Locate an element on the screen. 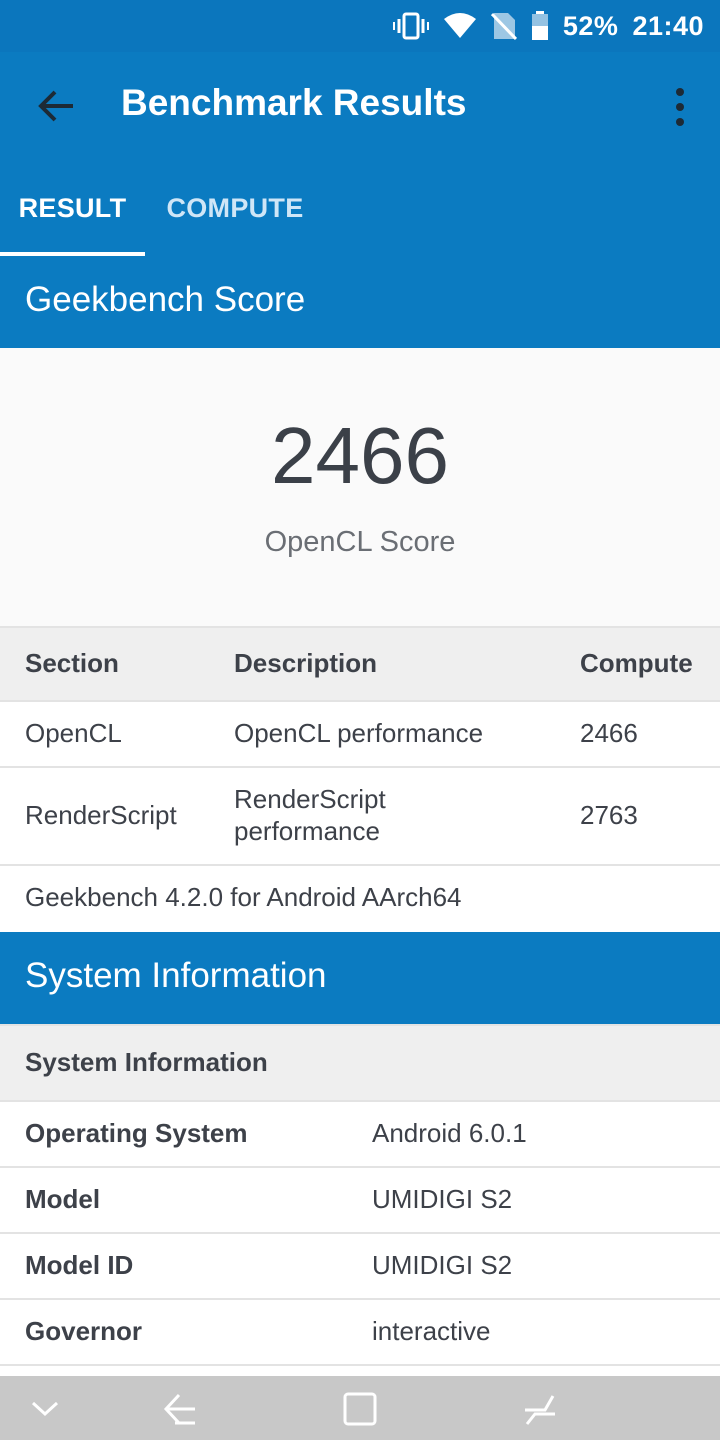 This screenshot has height=1440, width=720. header-description: Description is located at coordinates (306, 663).